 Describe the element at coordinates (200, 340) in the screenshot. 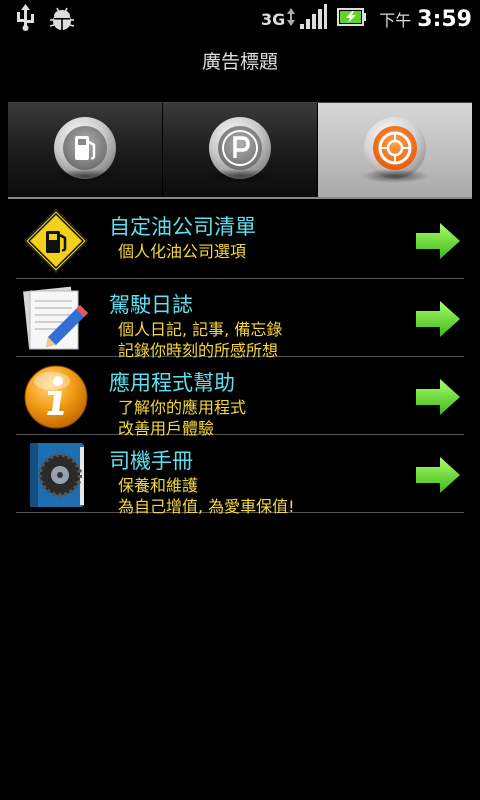

I see `menu-item-subtitle: 個人日記, 記事, 備忘錄 記錄你時刻的所感所想` at that location.